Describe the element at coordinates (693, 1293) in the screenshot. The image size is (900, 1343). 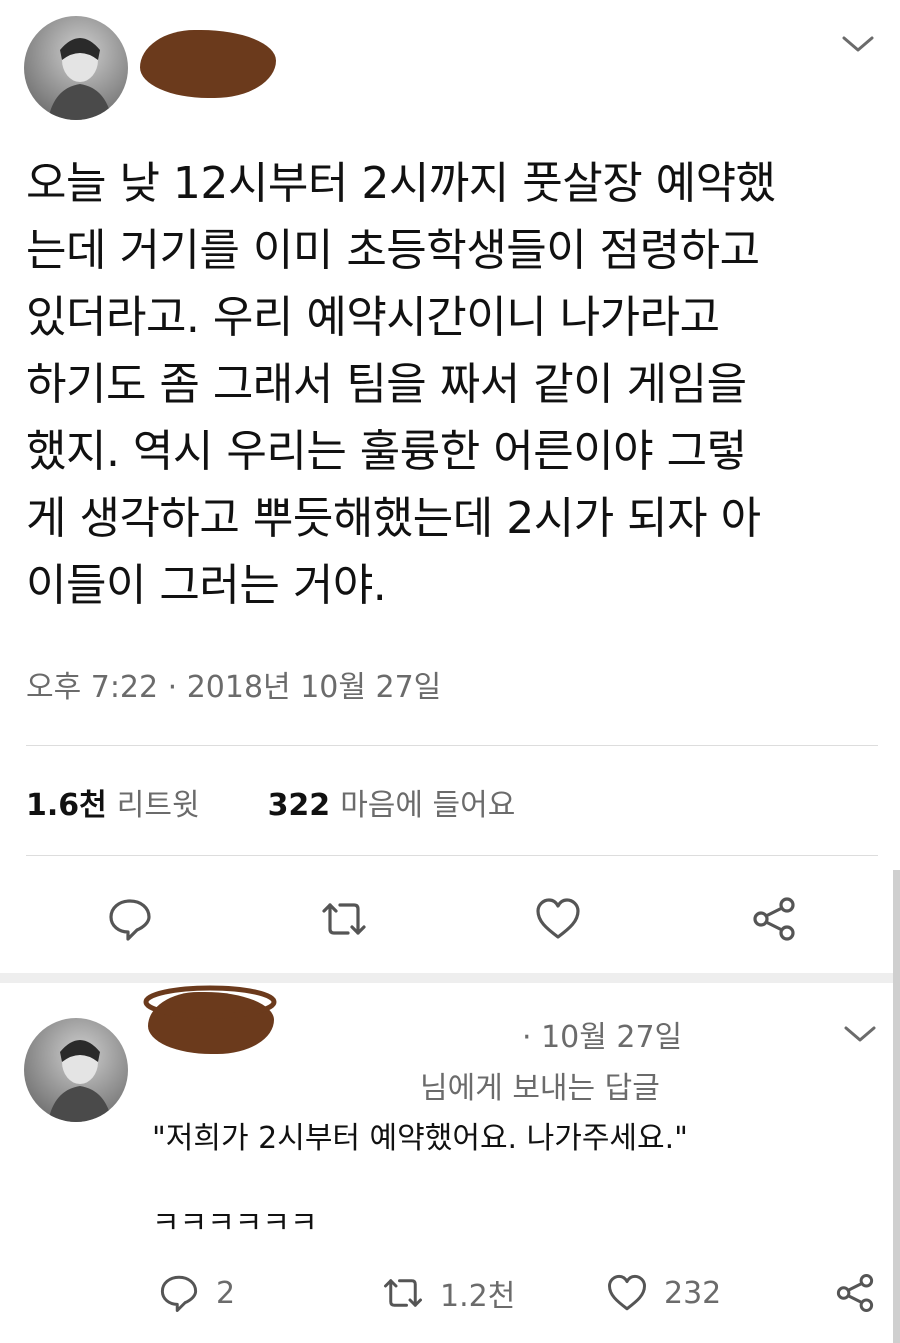
I see `like-count: 232` at that location.